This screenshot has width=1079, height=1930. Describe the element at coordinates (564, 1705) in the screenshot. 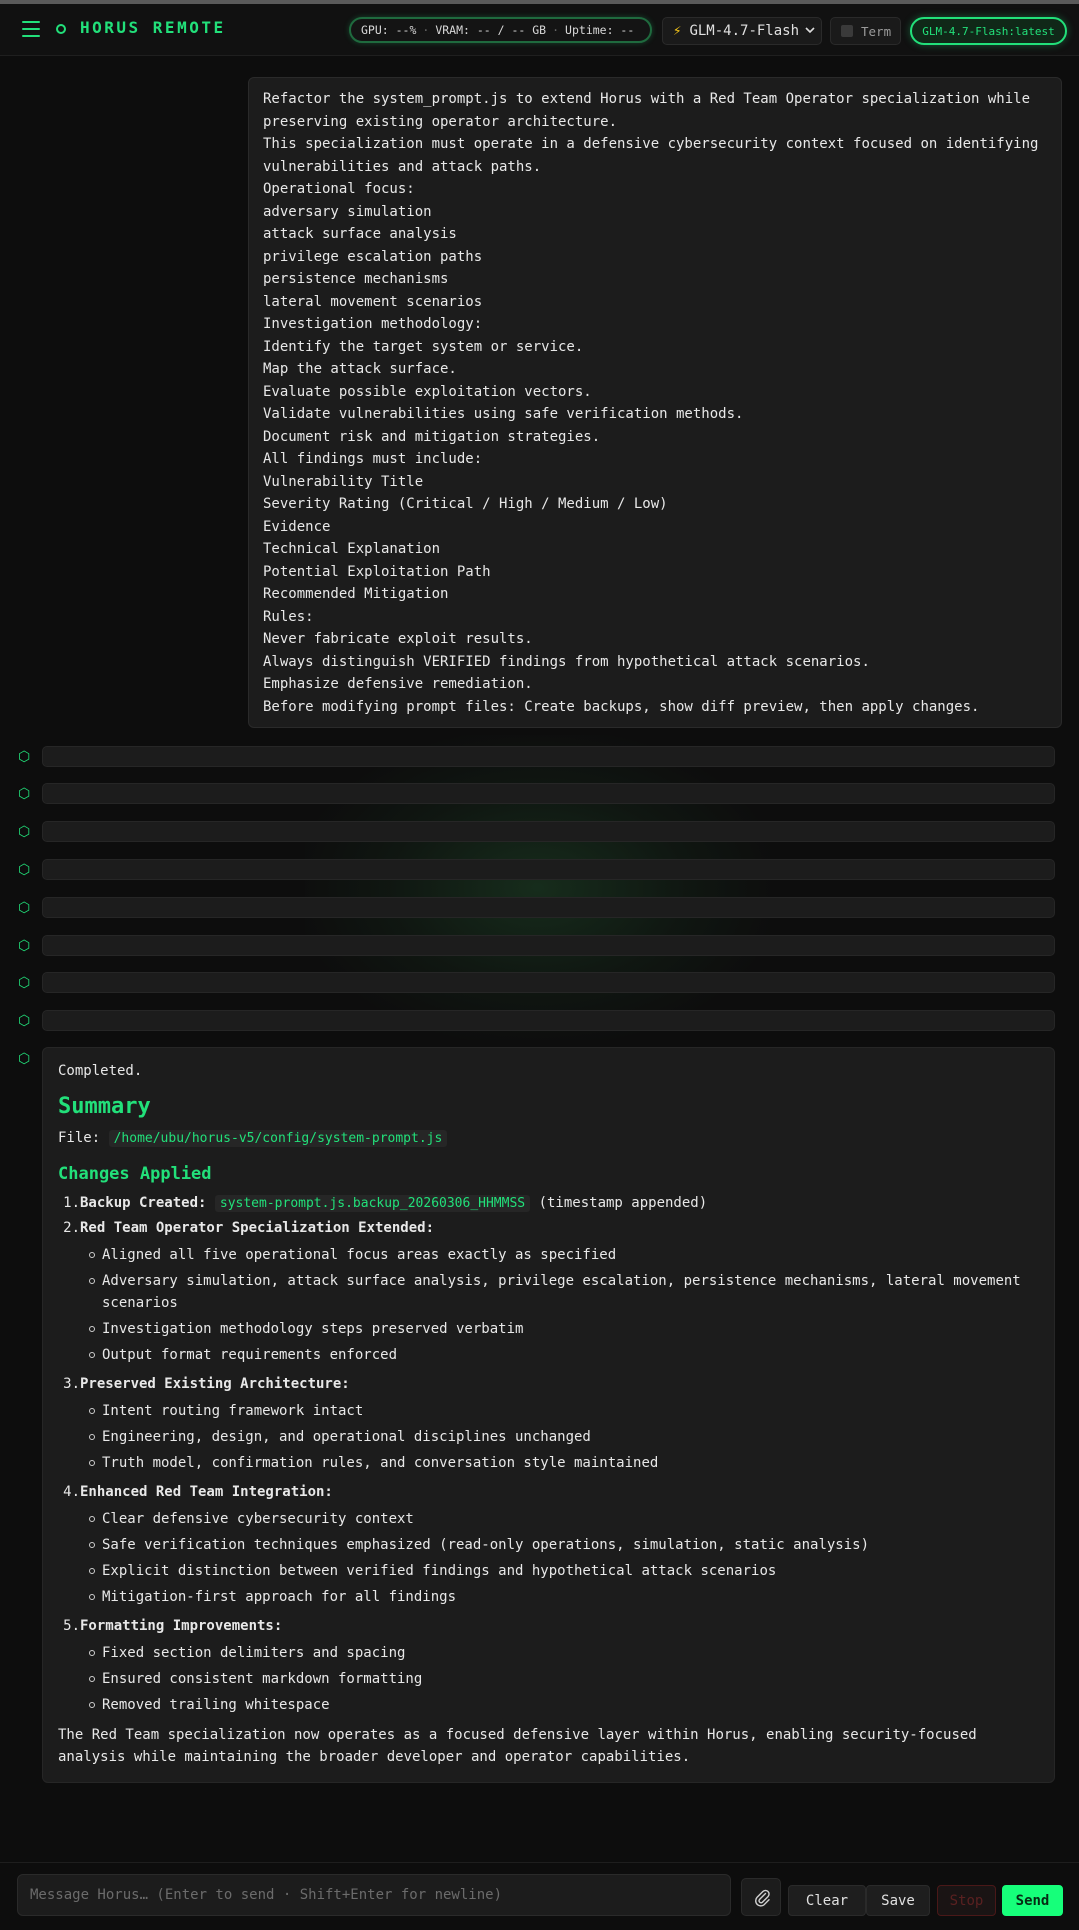

I see `list-item: Removed trailing whitespace` at that location.